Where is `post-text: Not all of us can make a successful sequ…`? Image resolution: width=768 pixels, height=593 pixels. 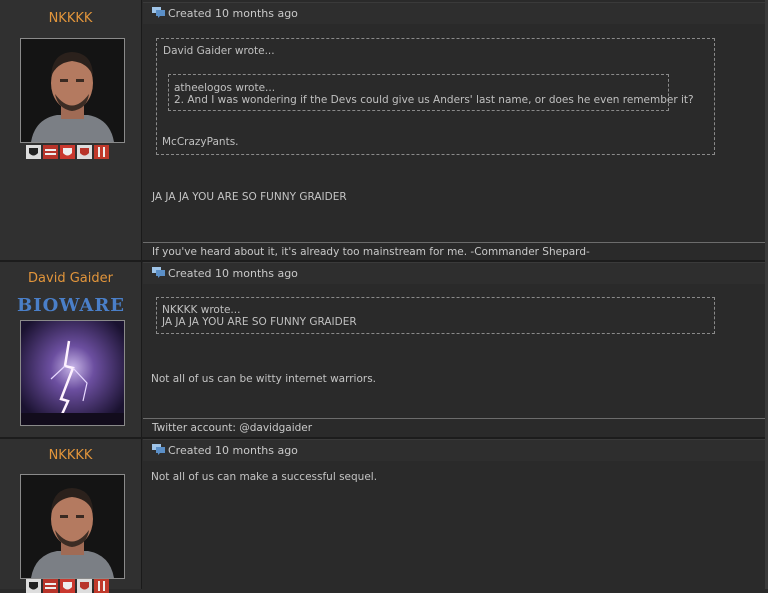 post-text: Not all of us can make a successful sequ… is located at coordinates (264, 477).